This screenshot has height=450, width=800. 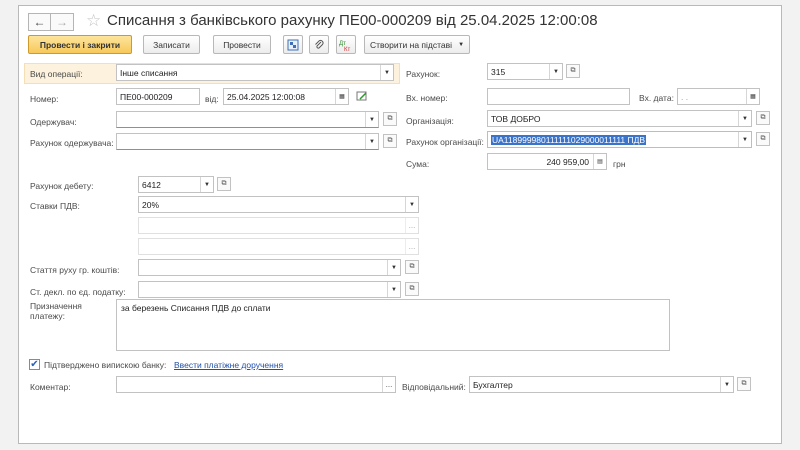 What do you see at coordinates (255, 72) in the screenshot?
I see `operation-type-select: Інше списання ▼` at bounding box center [255, 72].